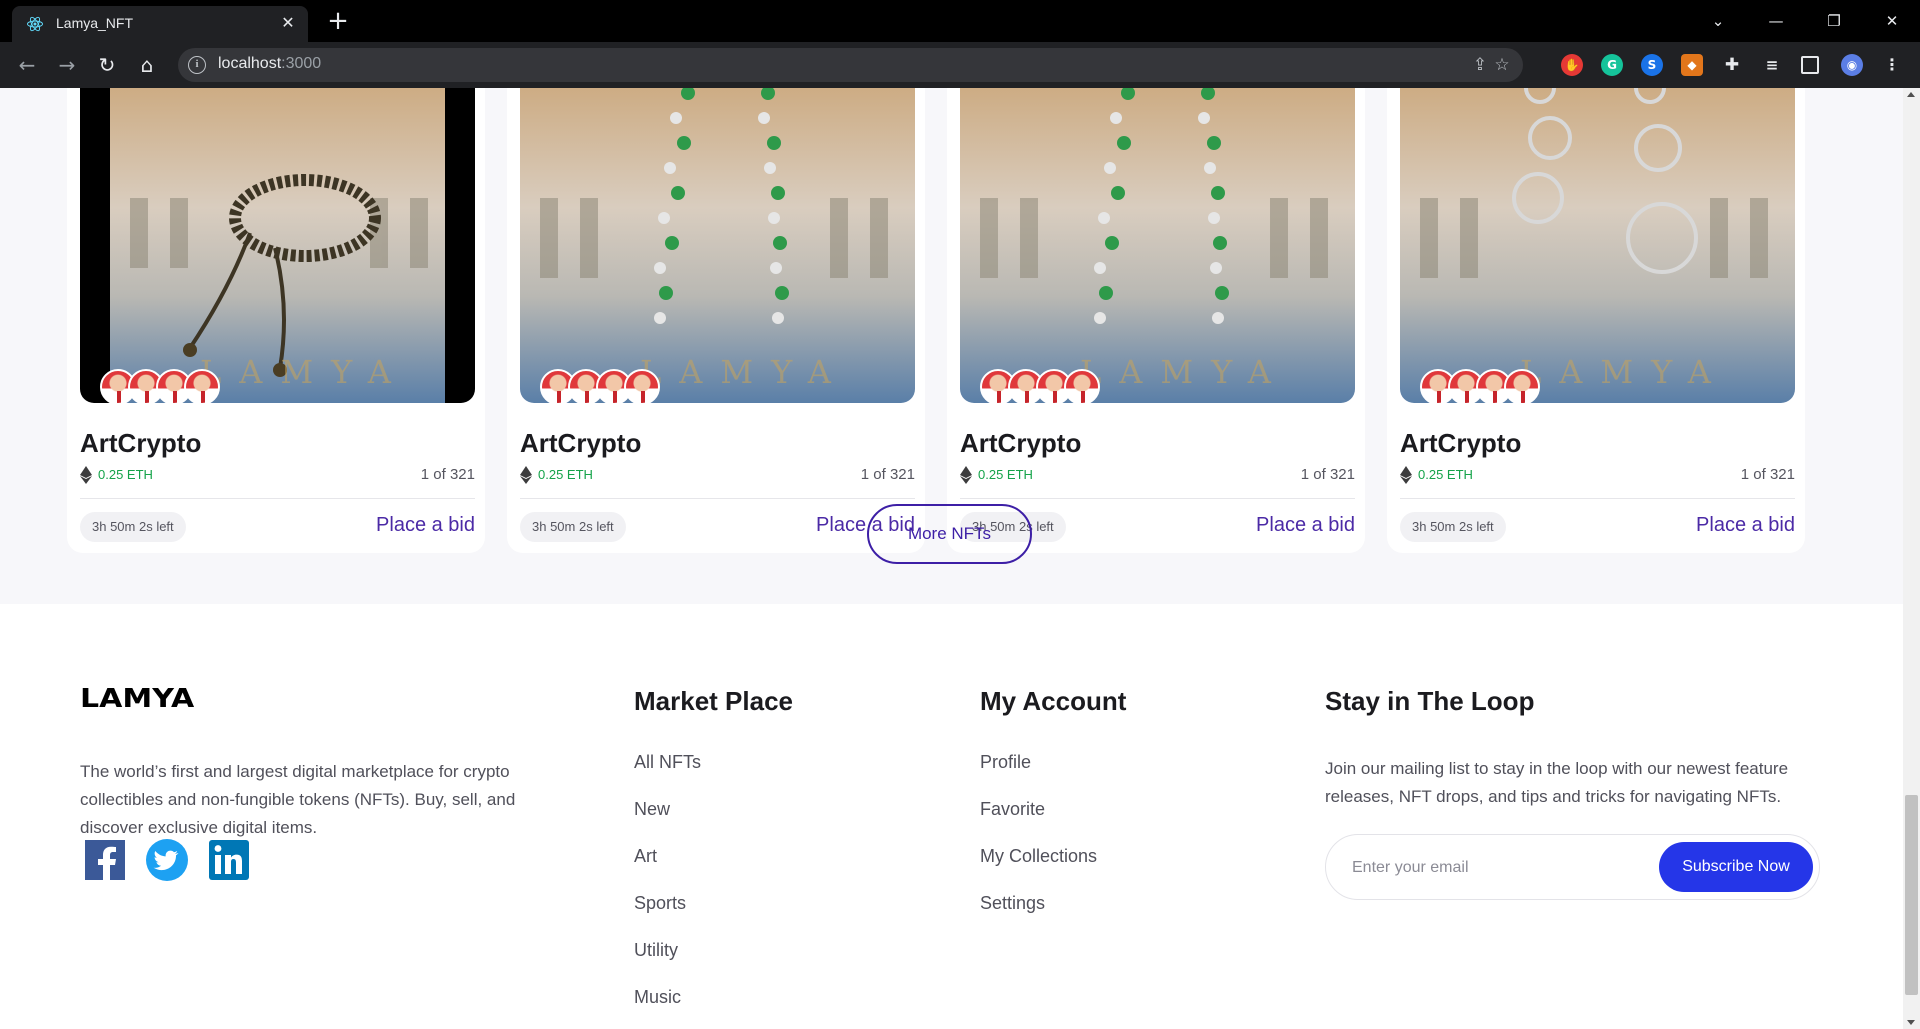 The image size is (1920, 1029). What do you see at coordinates (1497, 868) in the screenshot?
I see `email-field` at bounding box center [1497, 868].